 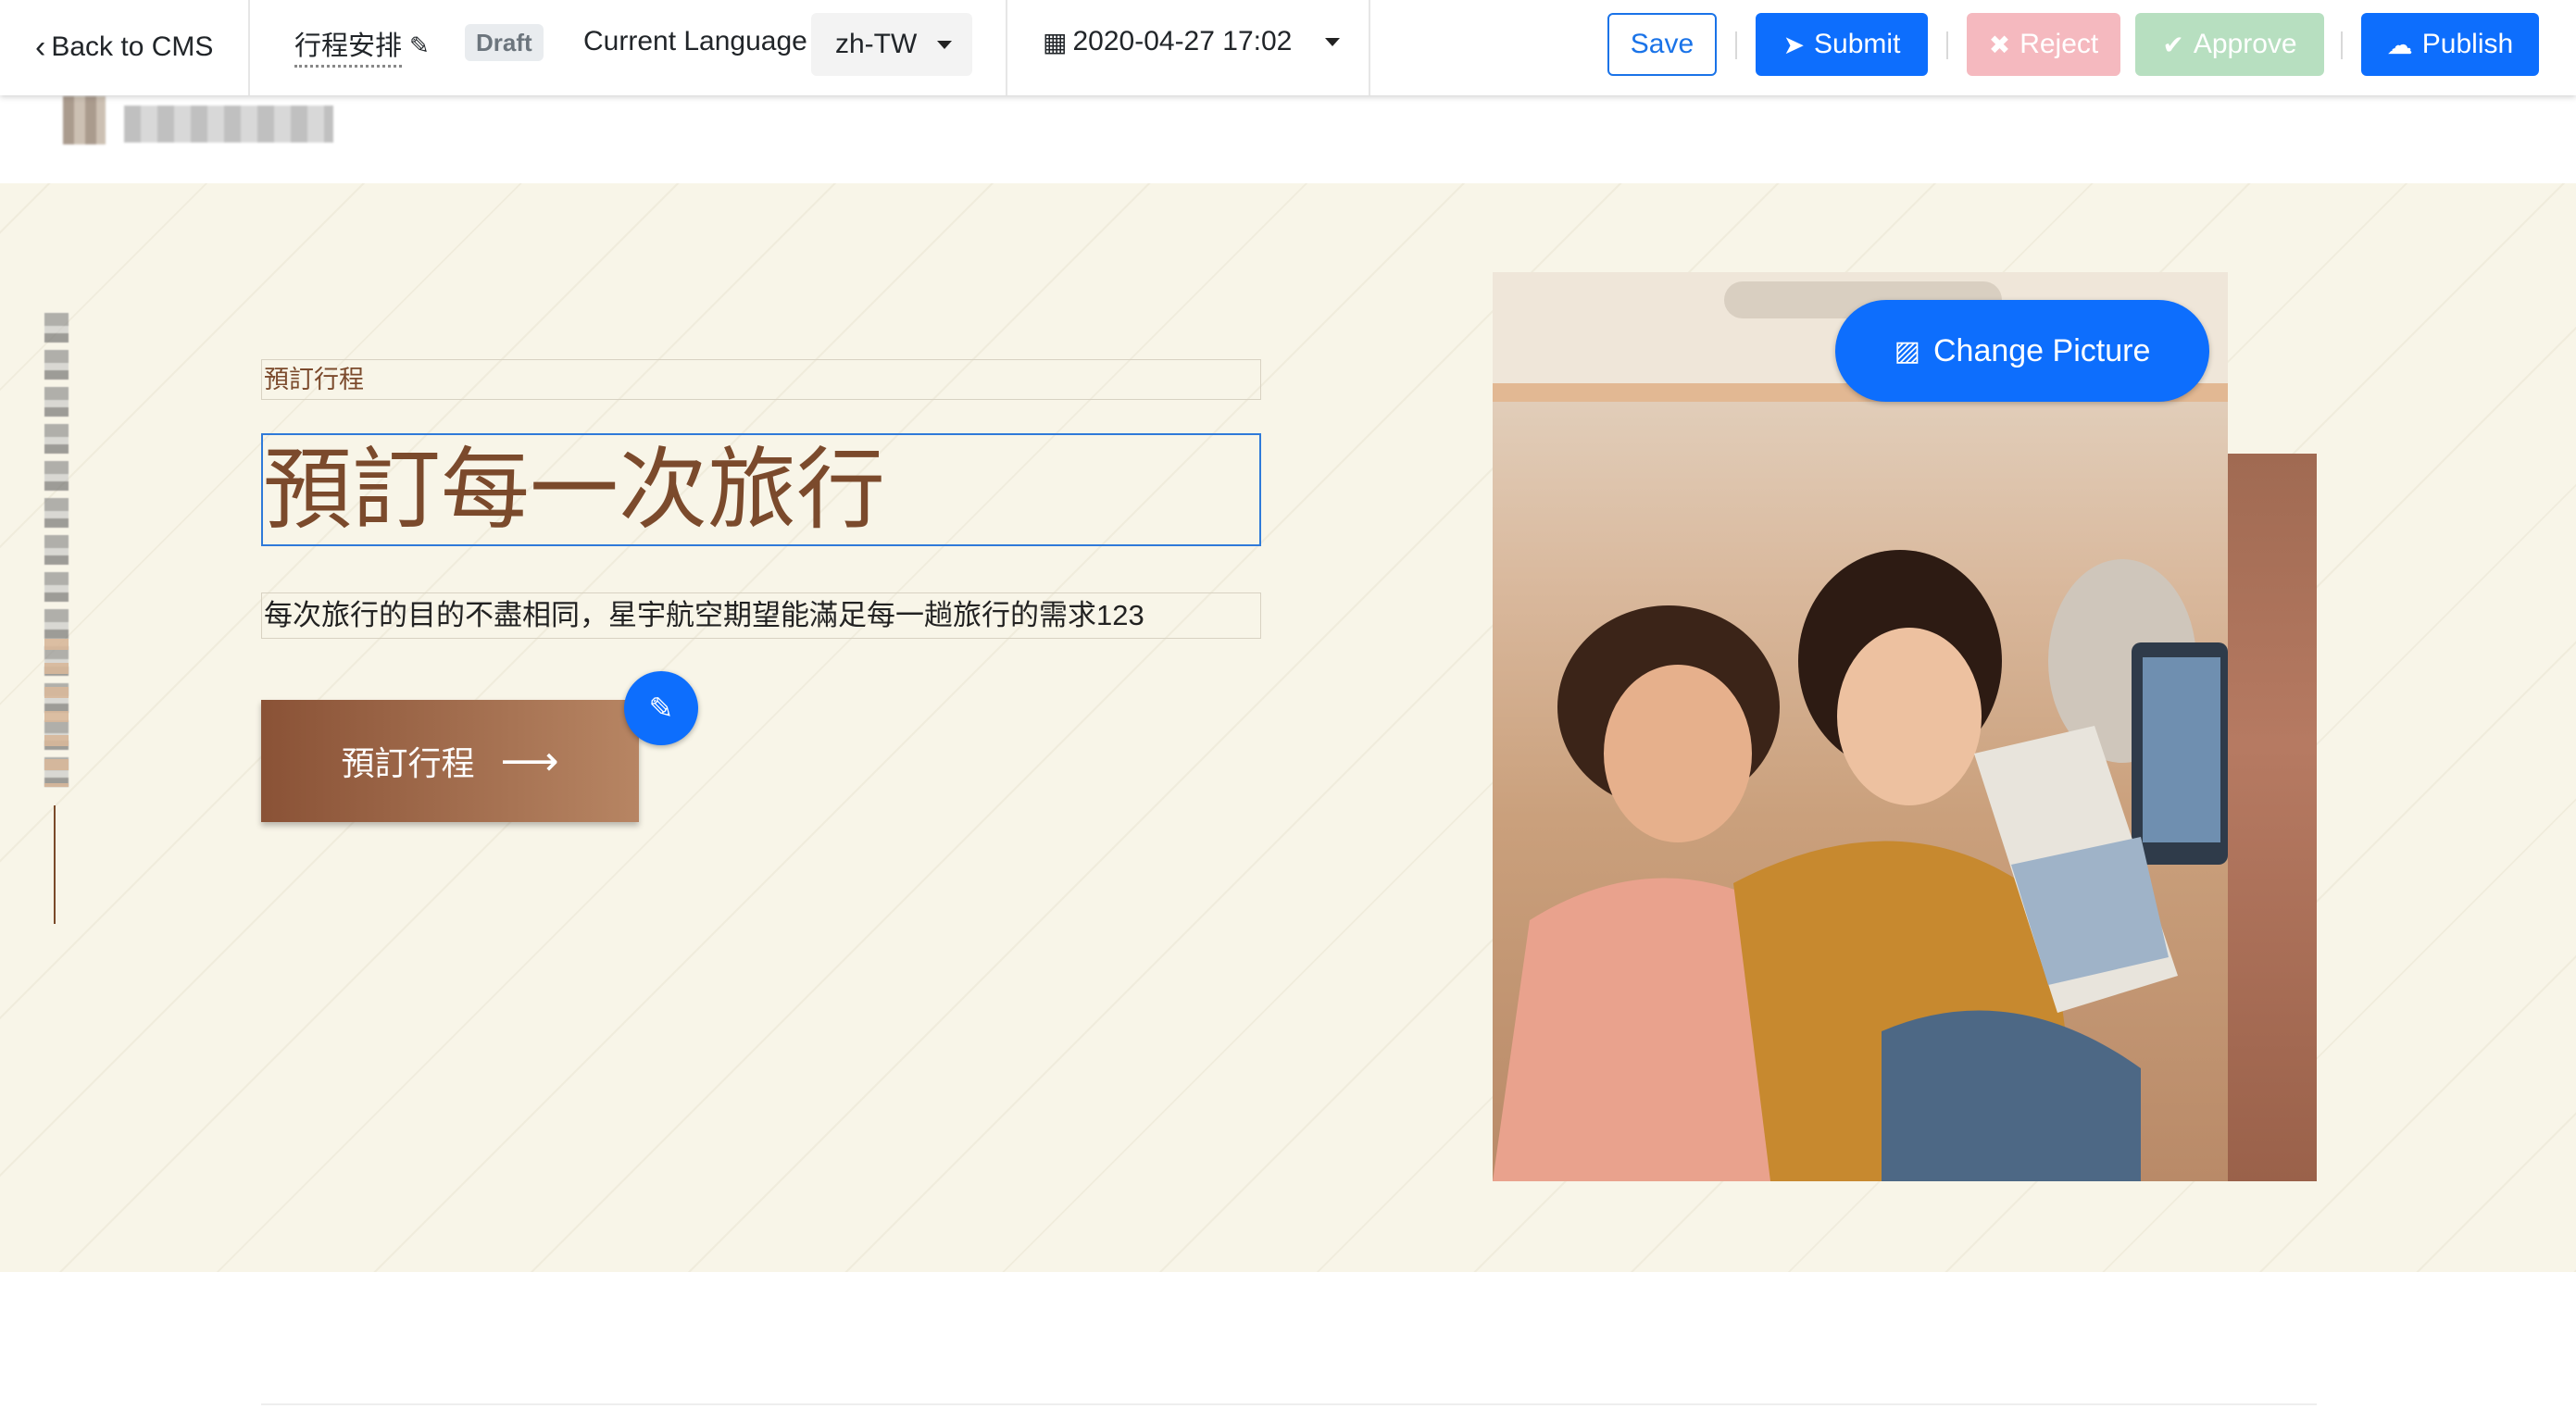 I want to click on section-divider, so click(x=1289, y=1404).